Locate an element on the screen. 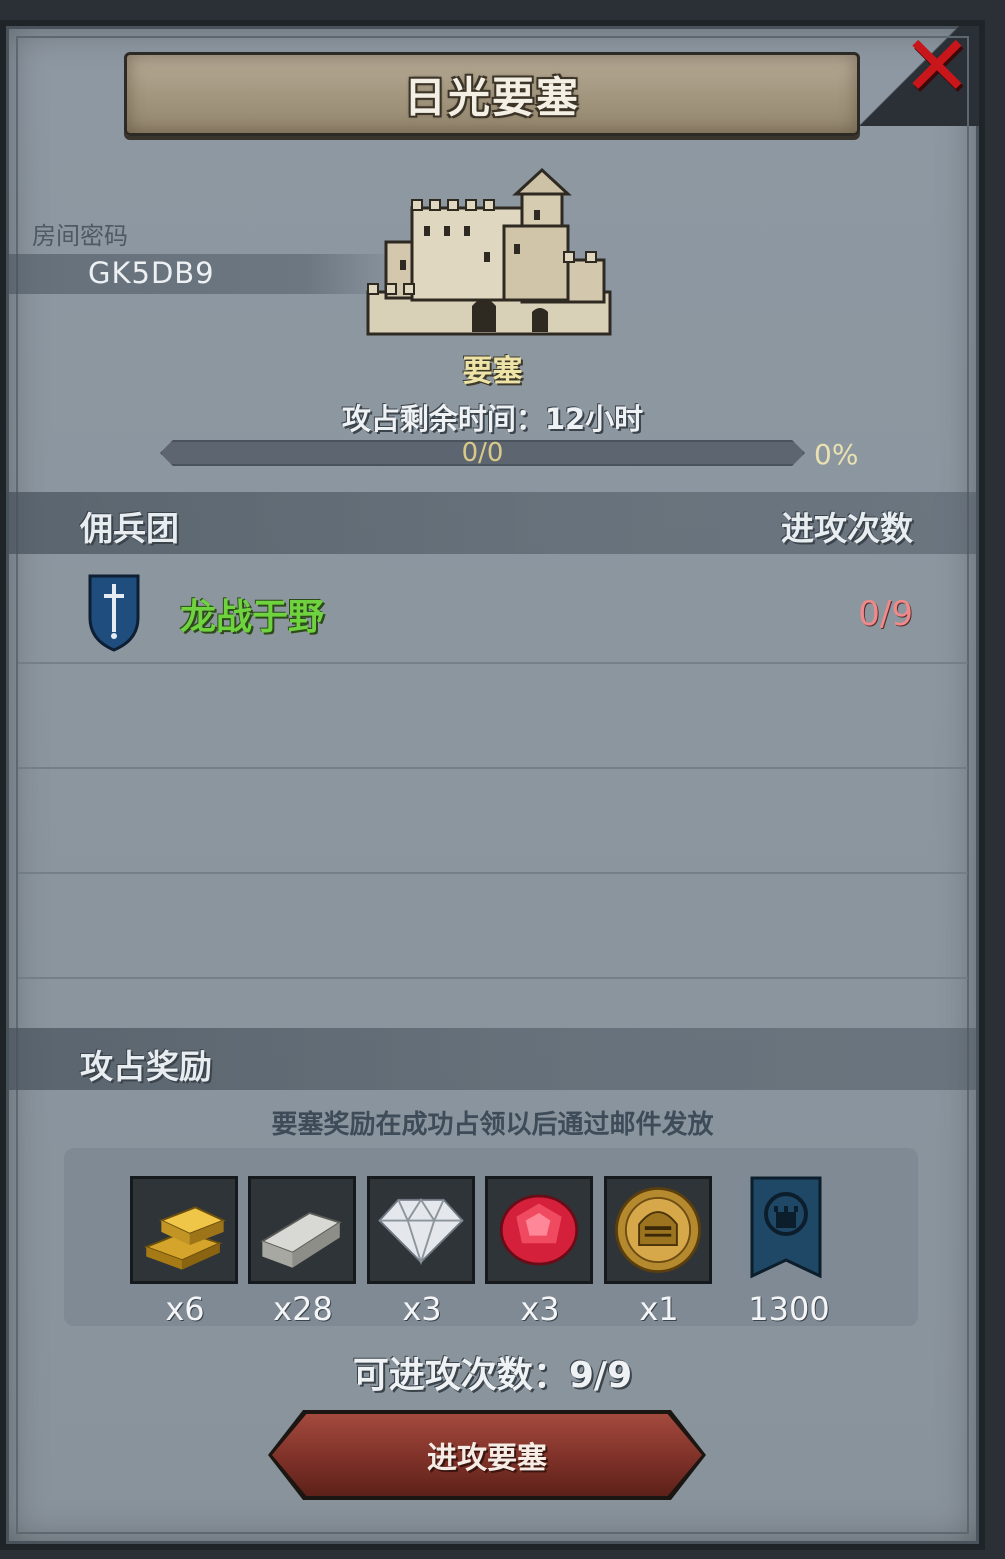 The height and width of the screenshot is (1559, 1005). rewards-note: 要塞奖励在成功占领以后通过邮件发放 is located at coordinates (492, 1125).